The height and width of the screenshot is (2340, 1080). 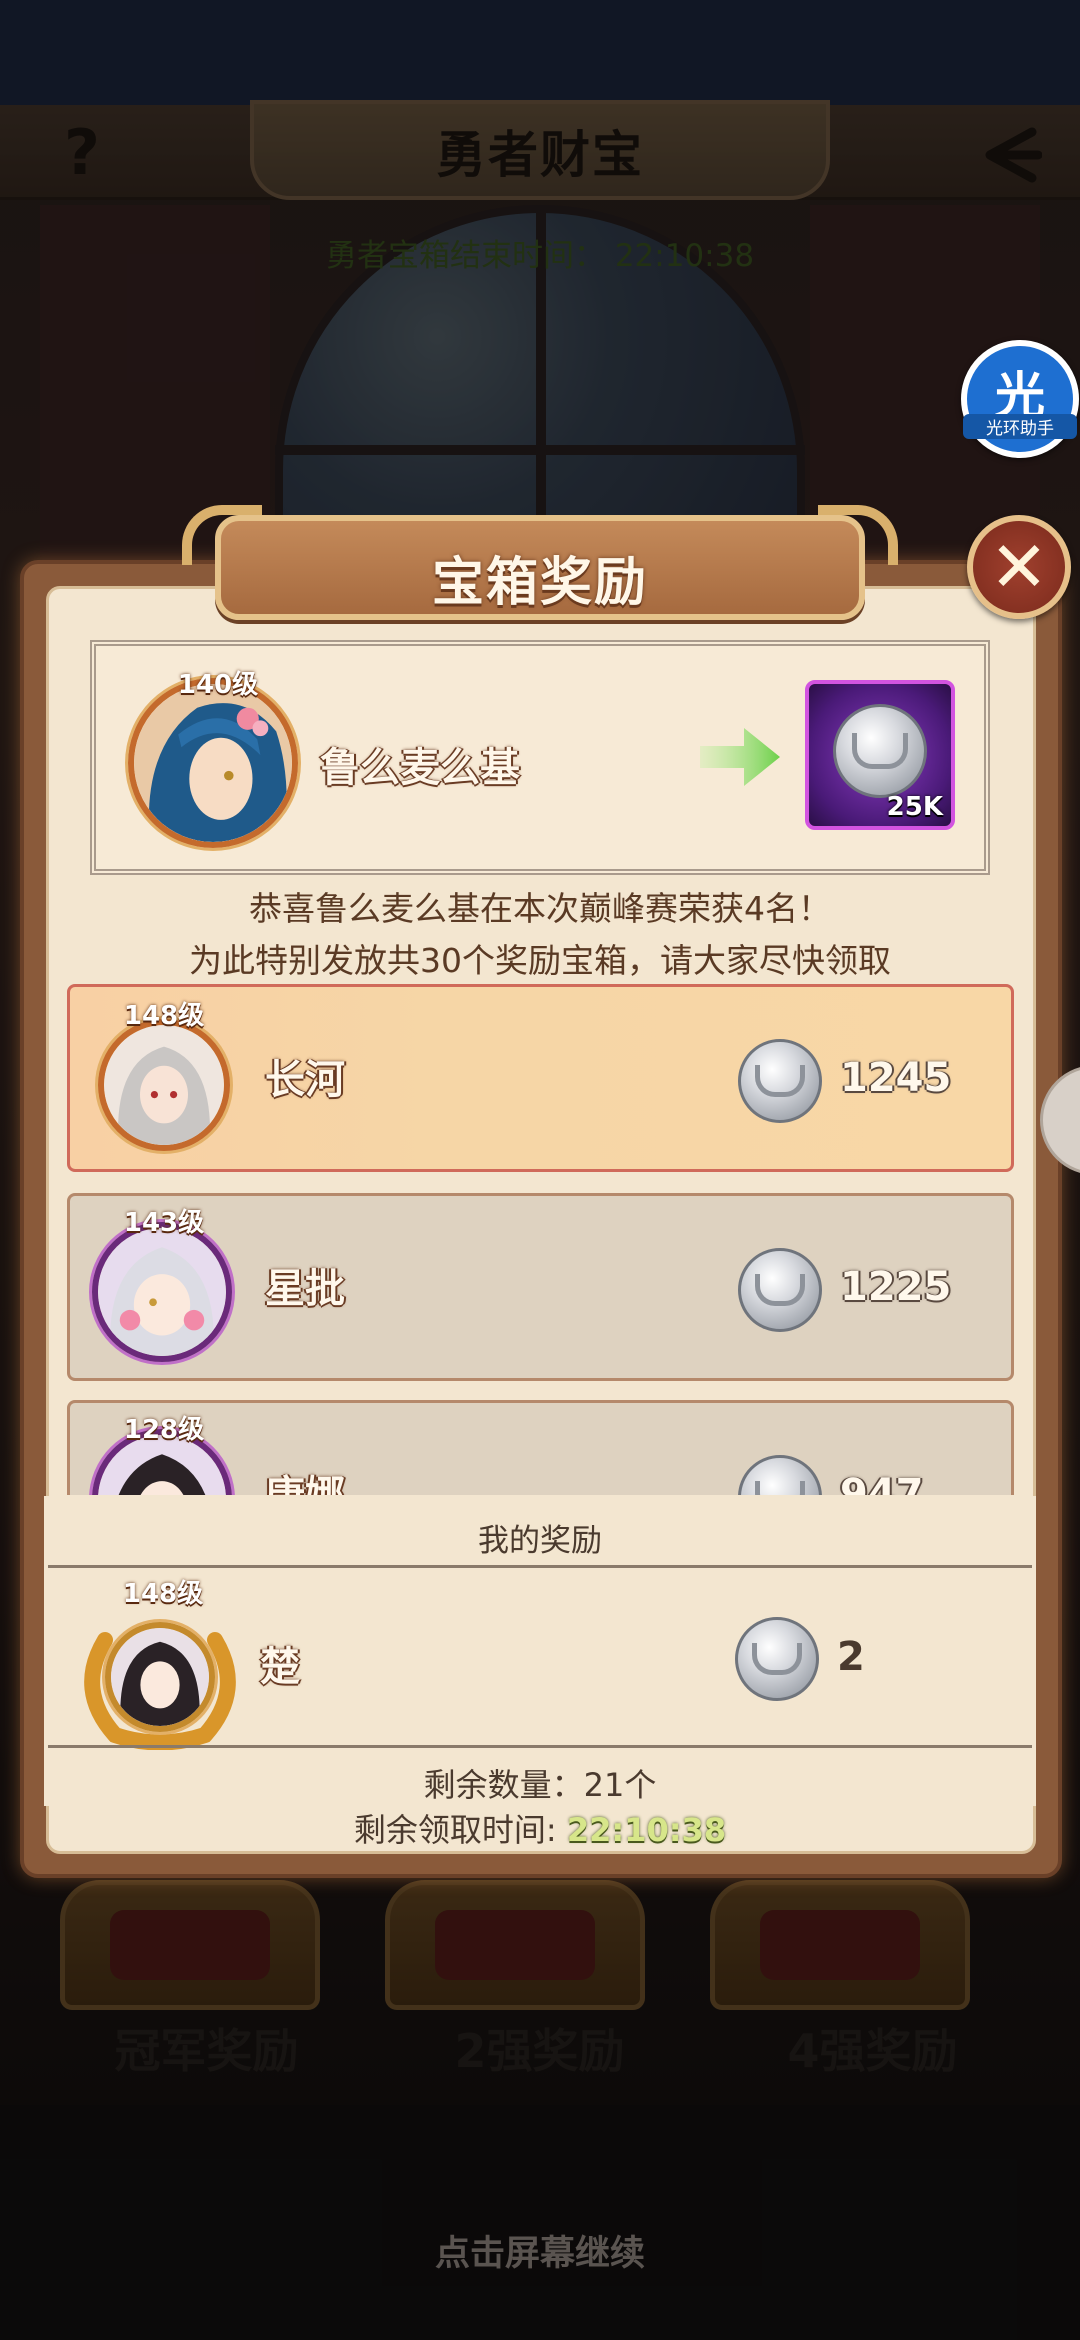 I want to click on winner-portrait-icon, so click(x=213, y=763).